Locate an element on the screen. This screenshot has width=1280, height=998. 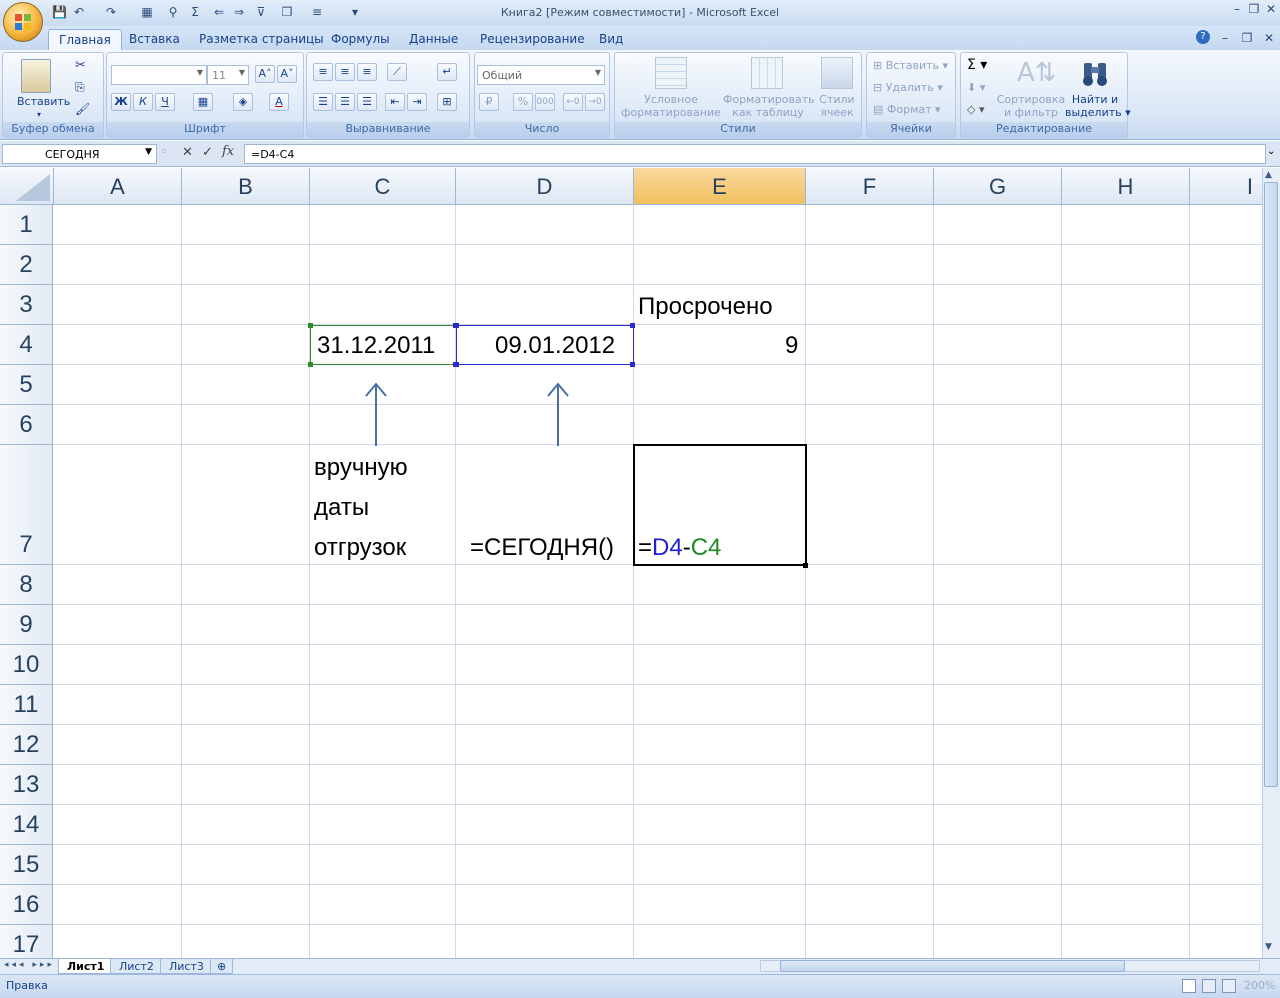
sort-filter-label-1: Сортировка is located at coordinates (1031, 99).